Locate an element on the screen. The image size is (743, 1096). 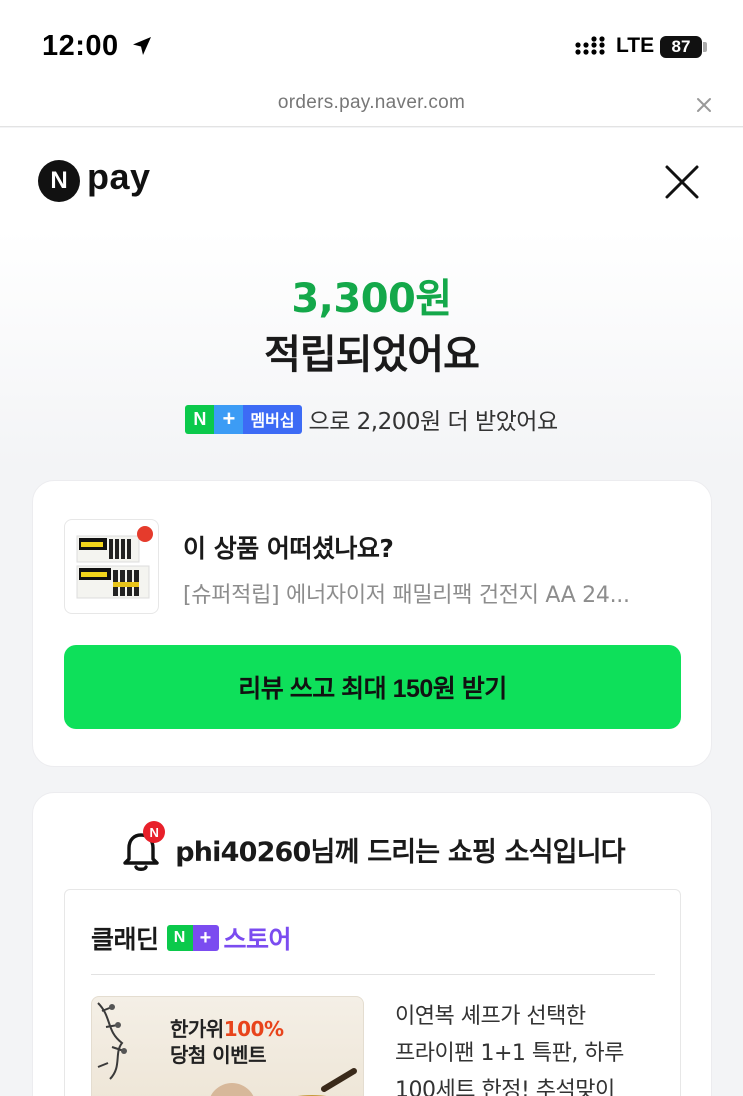
promo-image: 한가위100% 당첨 이벤트 is located at coordinates (227, 1046).